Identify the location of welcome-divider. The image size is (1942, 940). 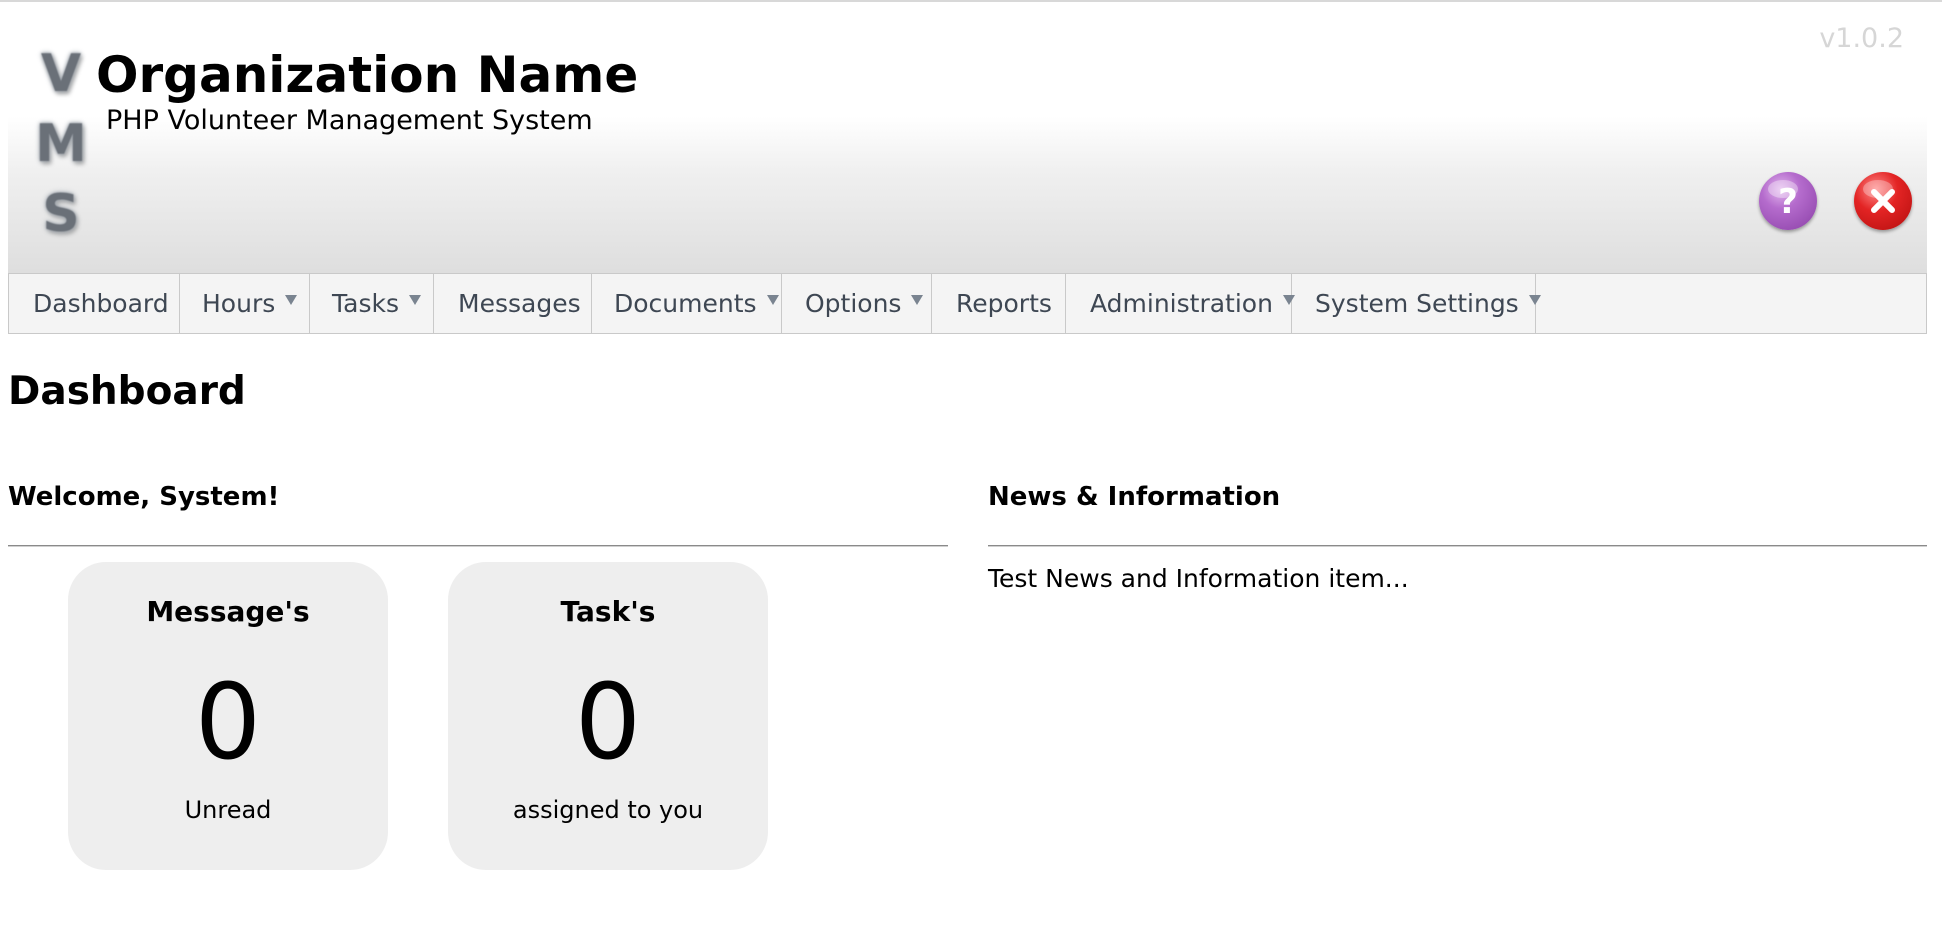
(478, 546).